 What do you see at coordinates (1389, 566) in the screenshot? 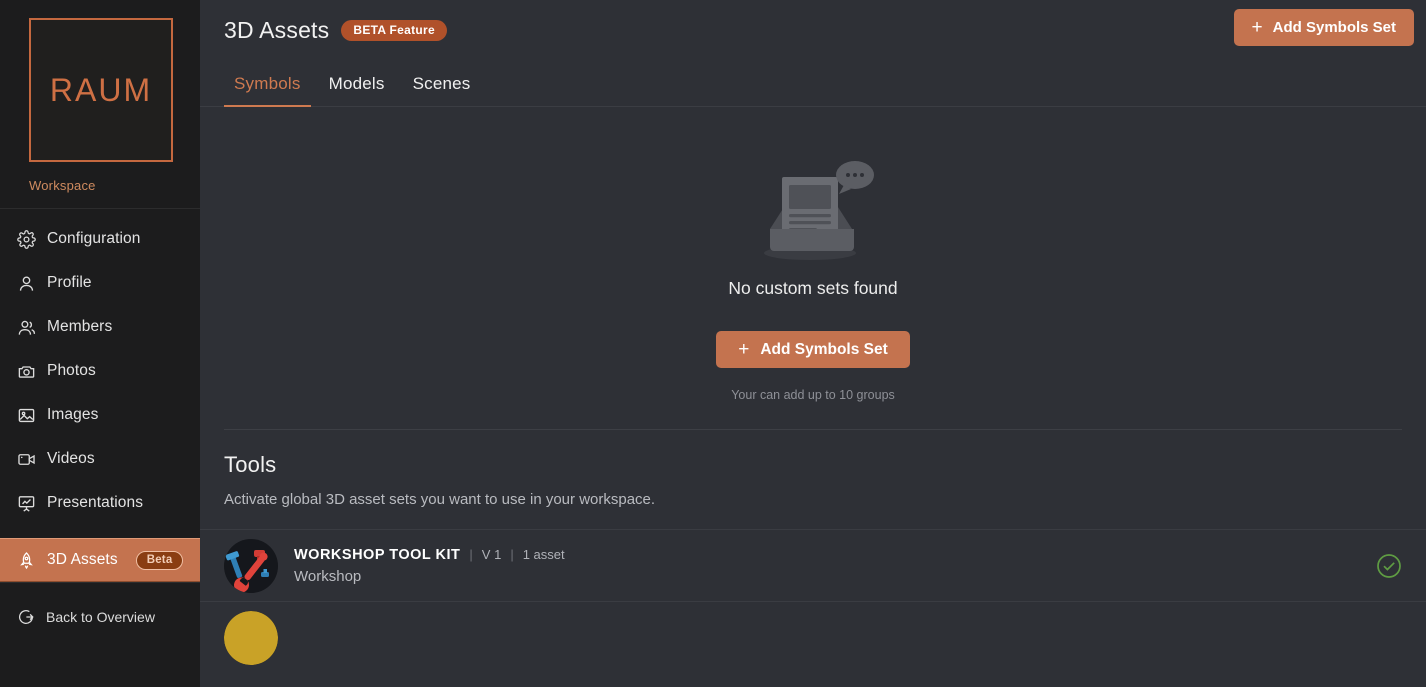
I see `check-circle-icon` at bounding box center [1389, 566].